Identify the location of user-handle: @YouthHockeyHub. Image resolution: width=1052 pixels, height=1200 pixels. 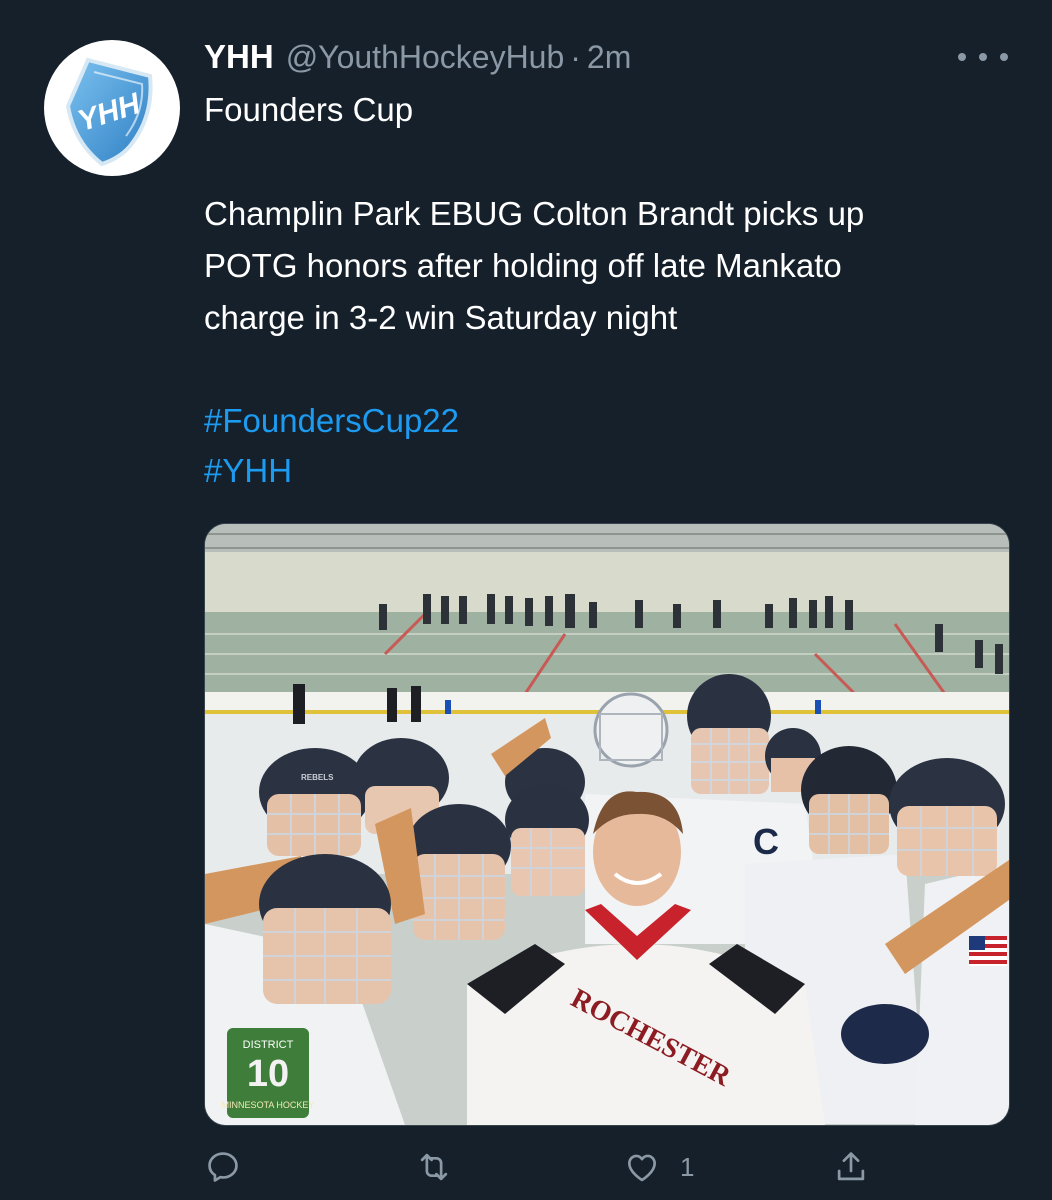
(425, 57).